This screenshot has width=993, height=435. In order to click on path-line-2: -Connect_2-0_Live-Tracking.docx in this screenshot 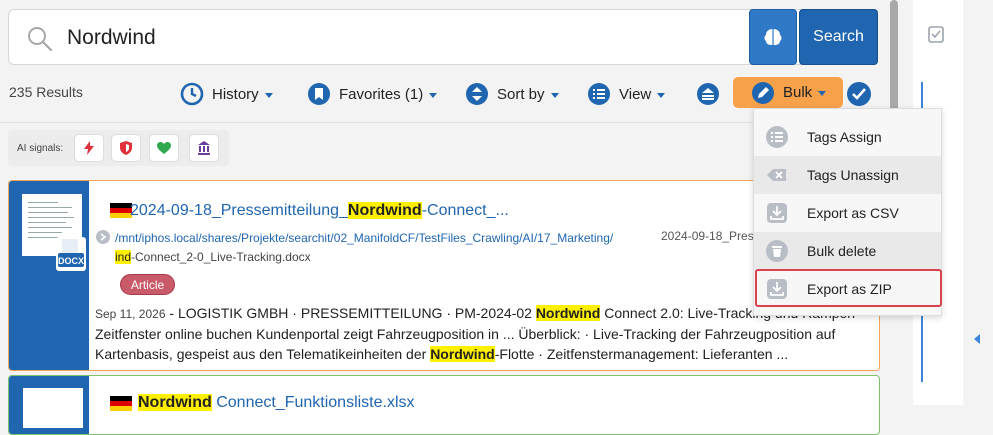, I will do `click(221, 257)`.